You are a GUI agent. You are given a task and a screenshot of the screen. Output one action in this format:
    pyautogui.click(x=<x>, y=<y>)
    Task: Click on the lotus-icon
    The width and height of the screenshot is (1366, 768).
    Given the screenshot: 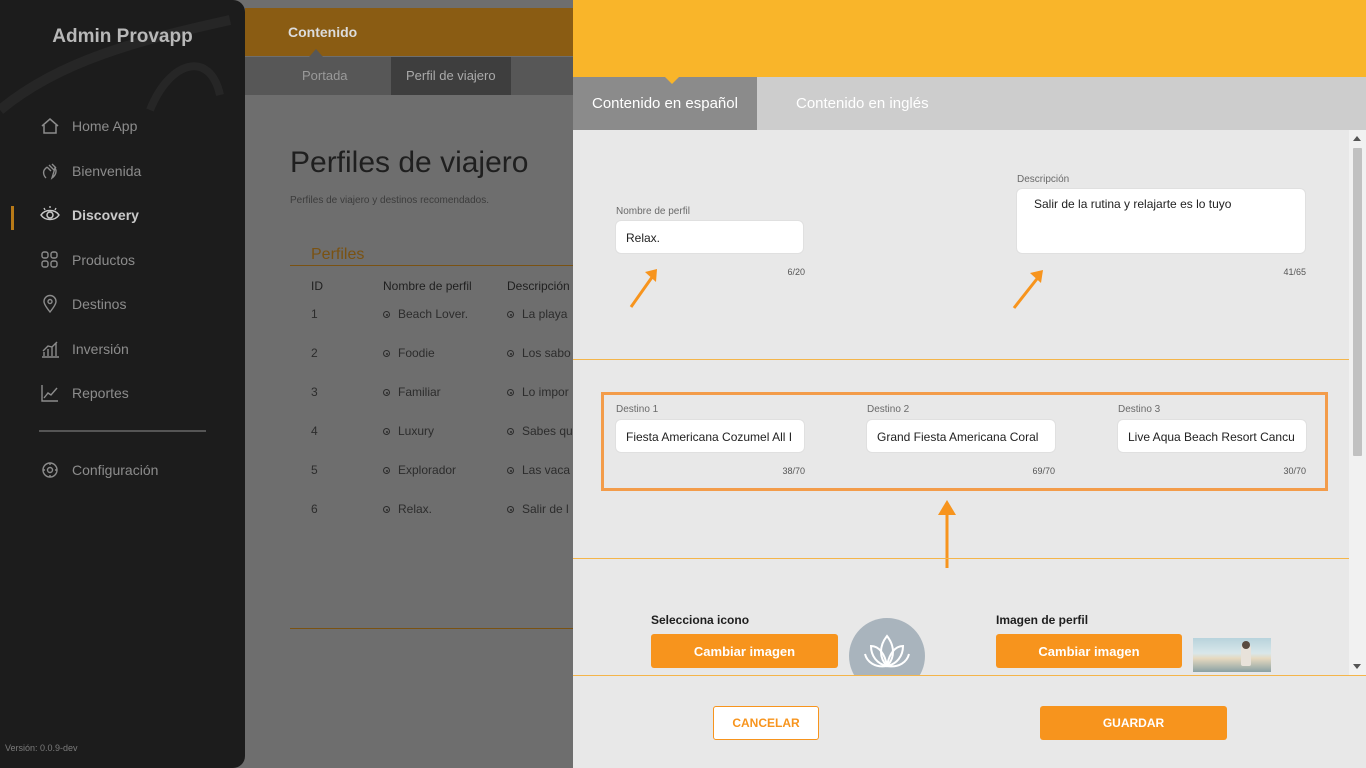 What is the action you would take?
    pyautogui.click(x=887, y=646)
    